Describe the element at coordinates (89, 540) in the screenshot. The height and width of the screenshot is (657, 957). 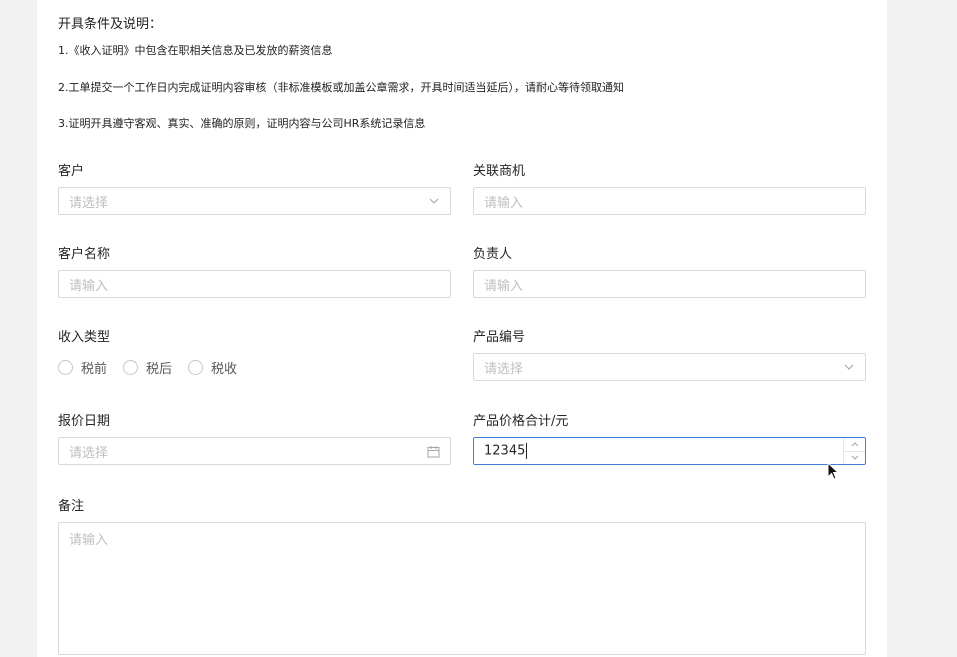
I see `remark-placeholder: 请输入` at that location.